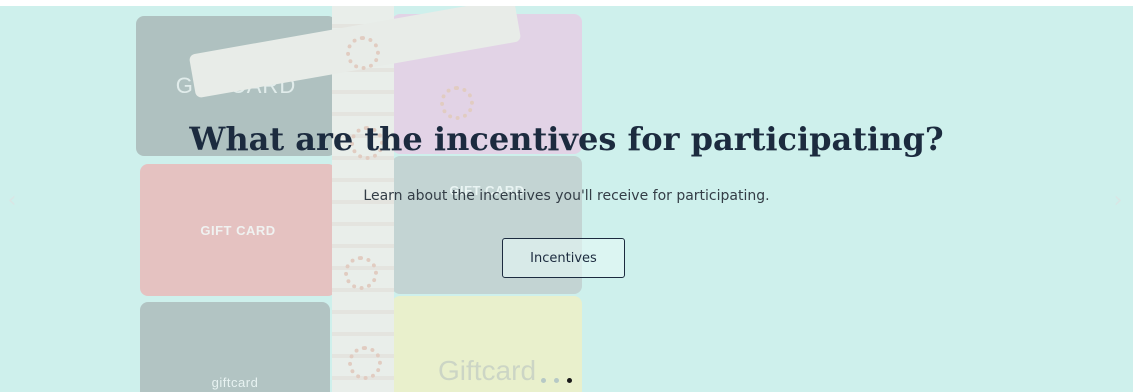 This screenshot has width=1133, height=392. I want to click on carousel-next-button: ›, so click(1118, 201).